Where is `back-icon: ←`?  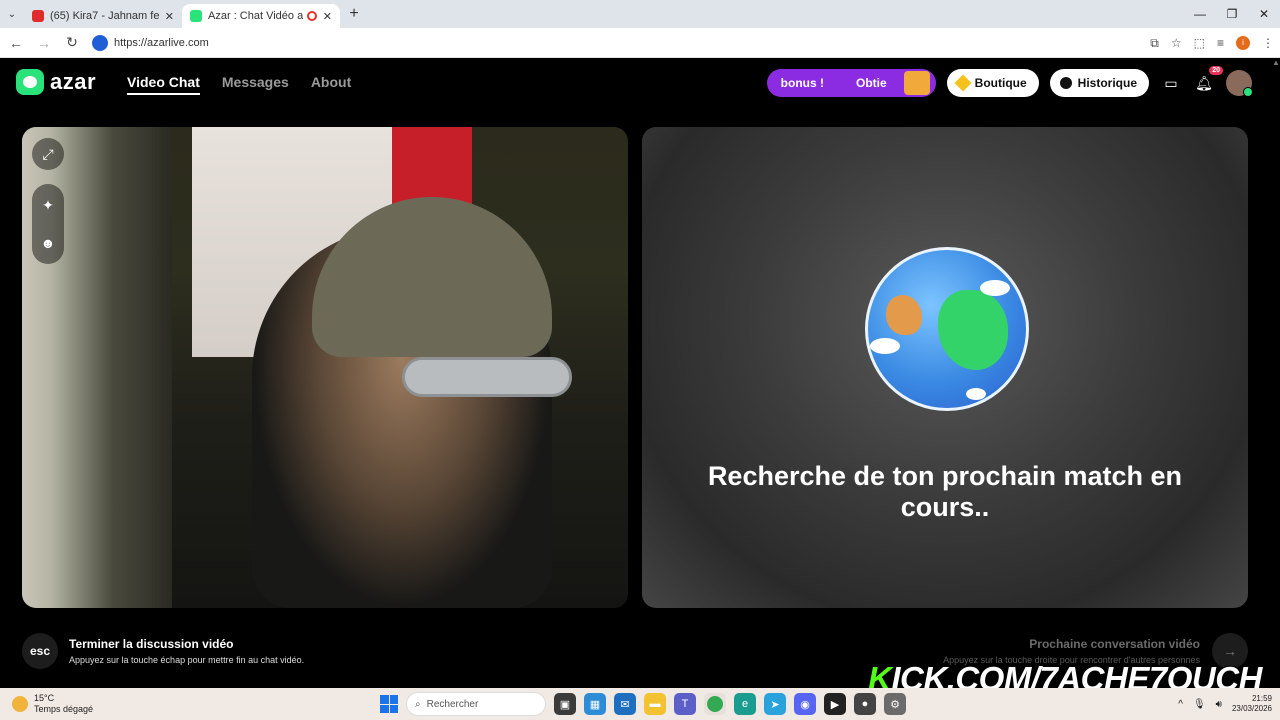 back-icon: ← is located at coordinates (16, 43).